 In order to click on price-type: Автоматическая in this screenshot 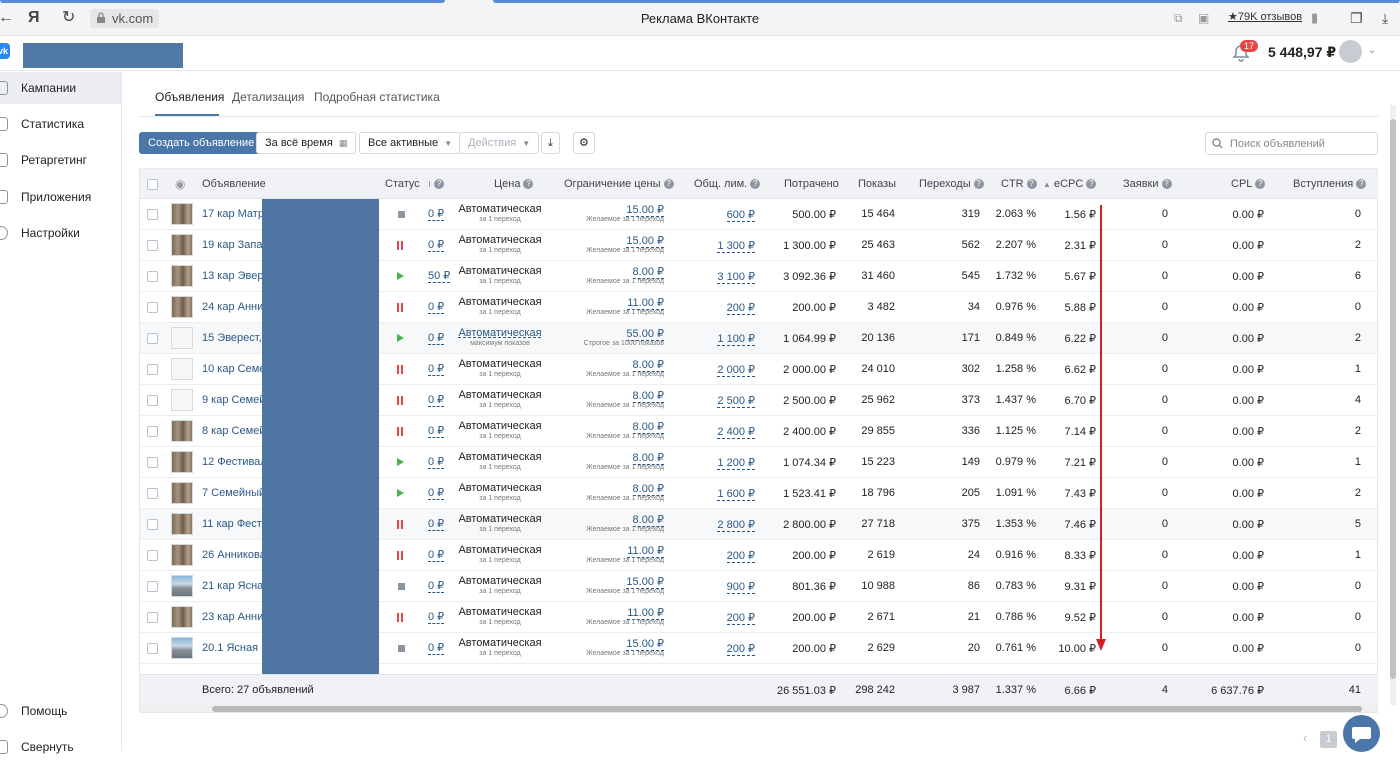, I will do `click(500, 333)`.